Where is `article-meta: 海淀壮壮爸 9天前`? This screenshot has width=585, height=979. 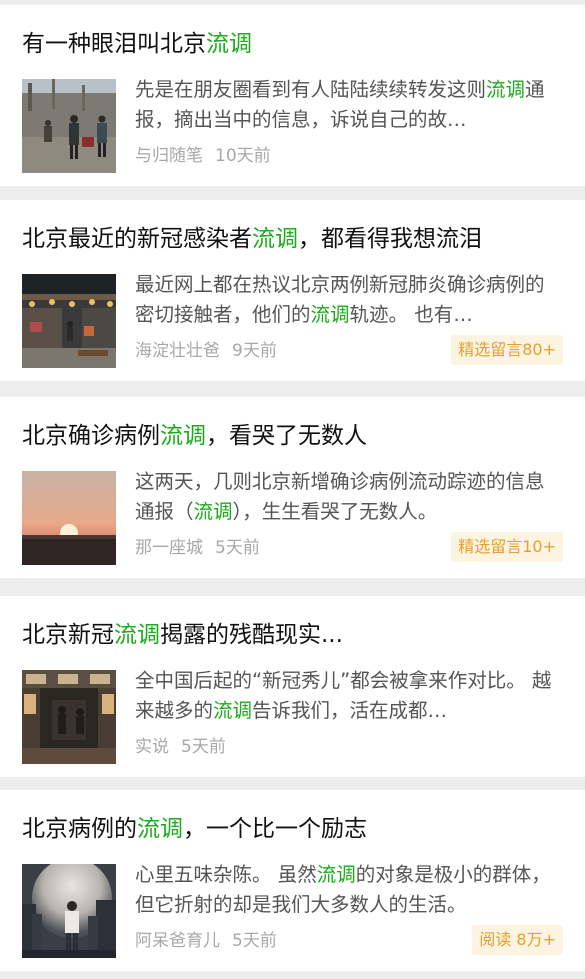 article-meta: 海淀壮壮爸 9天前 is located at coordinates (206, 351).